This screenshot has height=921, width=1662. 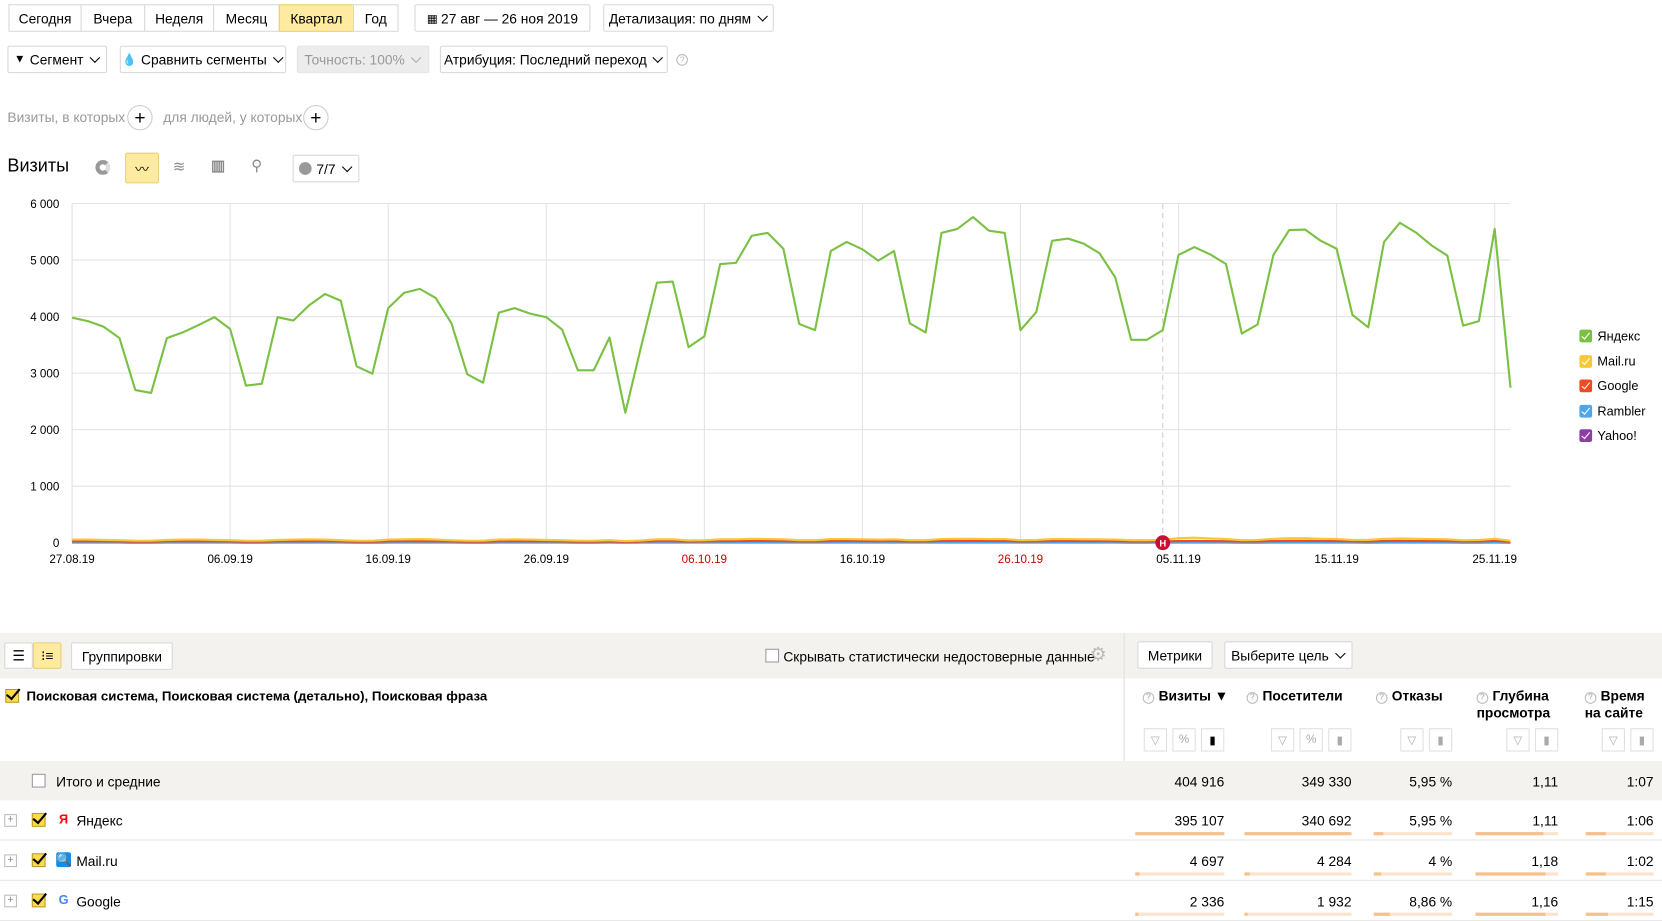 What do you see at coordinates (57, 60) in the screenshot?
I see `segment-button: ▼Сегмент` at bounding box center [57, 60].